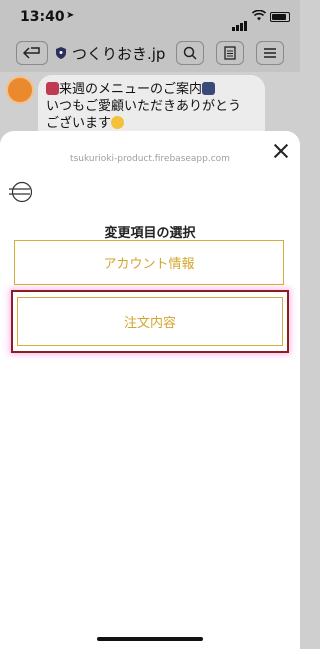 The image size is (320, 649). I want to click on status-bar: 13:40 ➤, so click(150, 17).